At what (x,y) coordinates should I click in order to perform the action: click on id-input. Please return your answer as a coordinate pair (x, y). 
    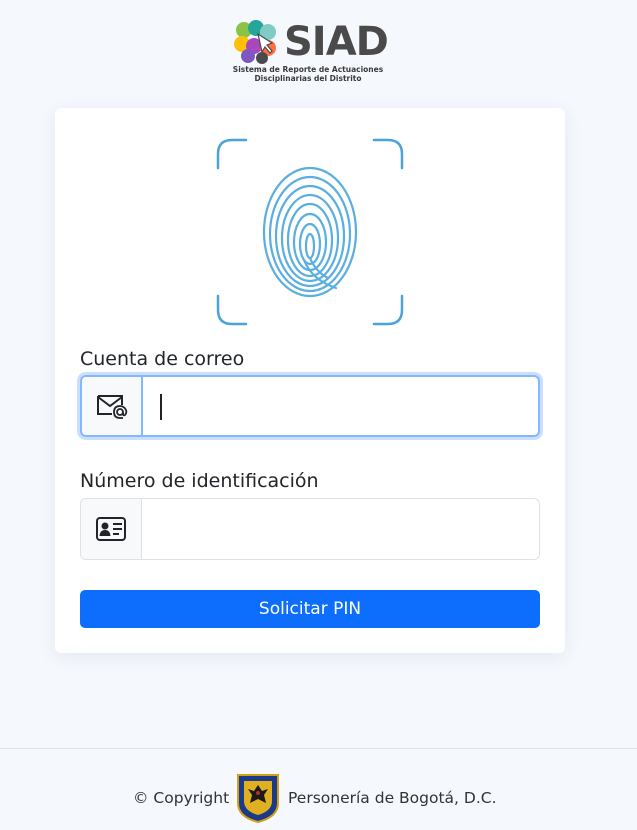
    Looking at the image, I should click on (340, 529).